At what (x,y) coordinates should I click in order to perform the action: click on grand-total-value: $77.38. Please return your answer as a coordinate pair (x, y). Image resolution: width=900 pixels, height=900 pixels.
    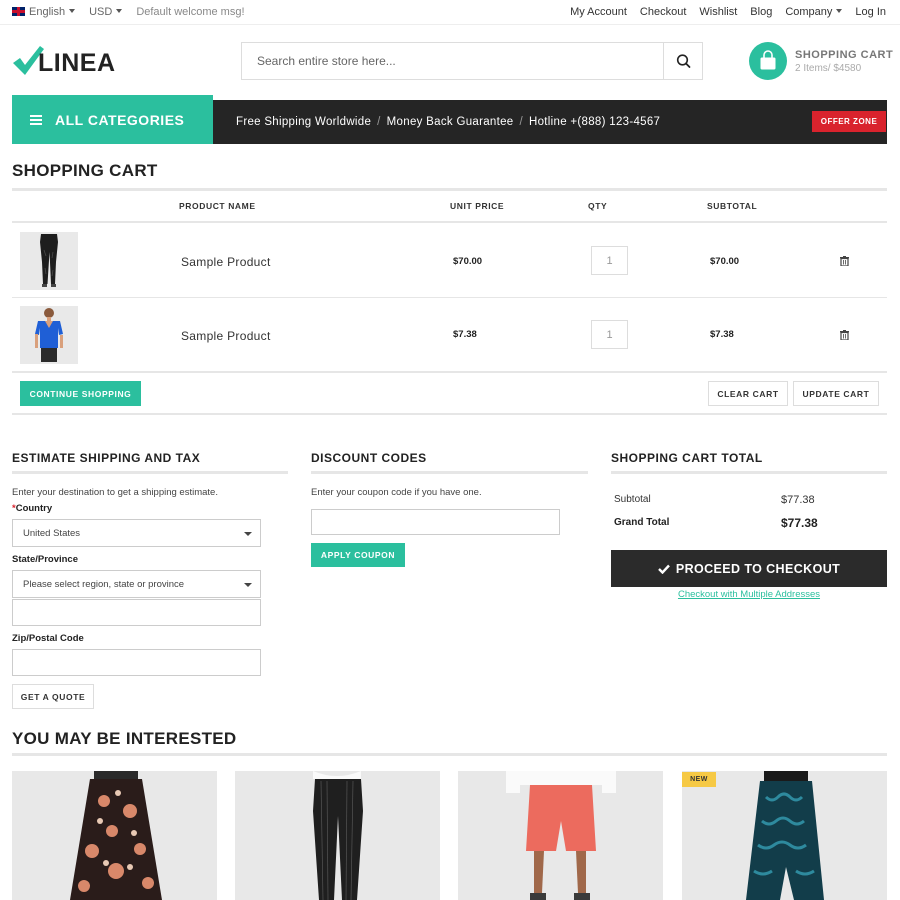
    Looking at the image, I should click on (799, 523).